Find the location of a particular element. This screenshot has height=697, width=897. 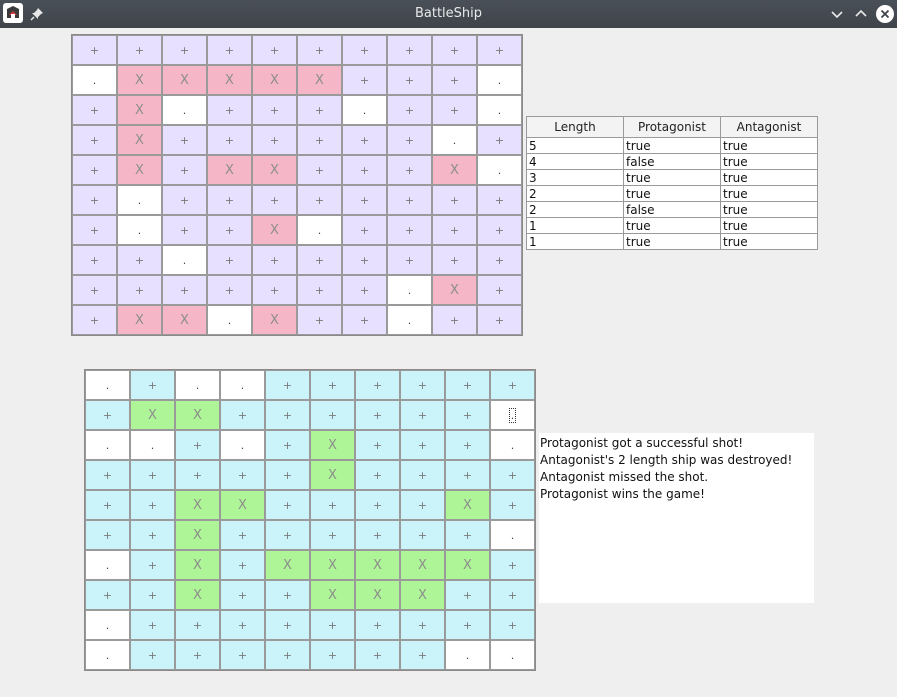

minimize-button is located at coordinates (837, 14).